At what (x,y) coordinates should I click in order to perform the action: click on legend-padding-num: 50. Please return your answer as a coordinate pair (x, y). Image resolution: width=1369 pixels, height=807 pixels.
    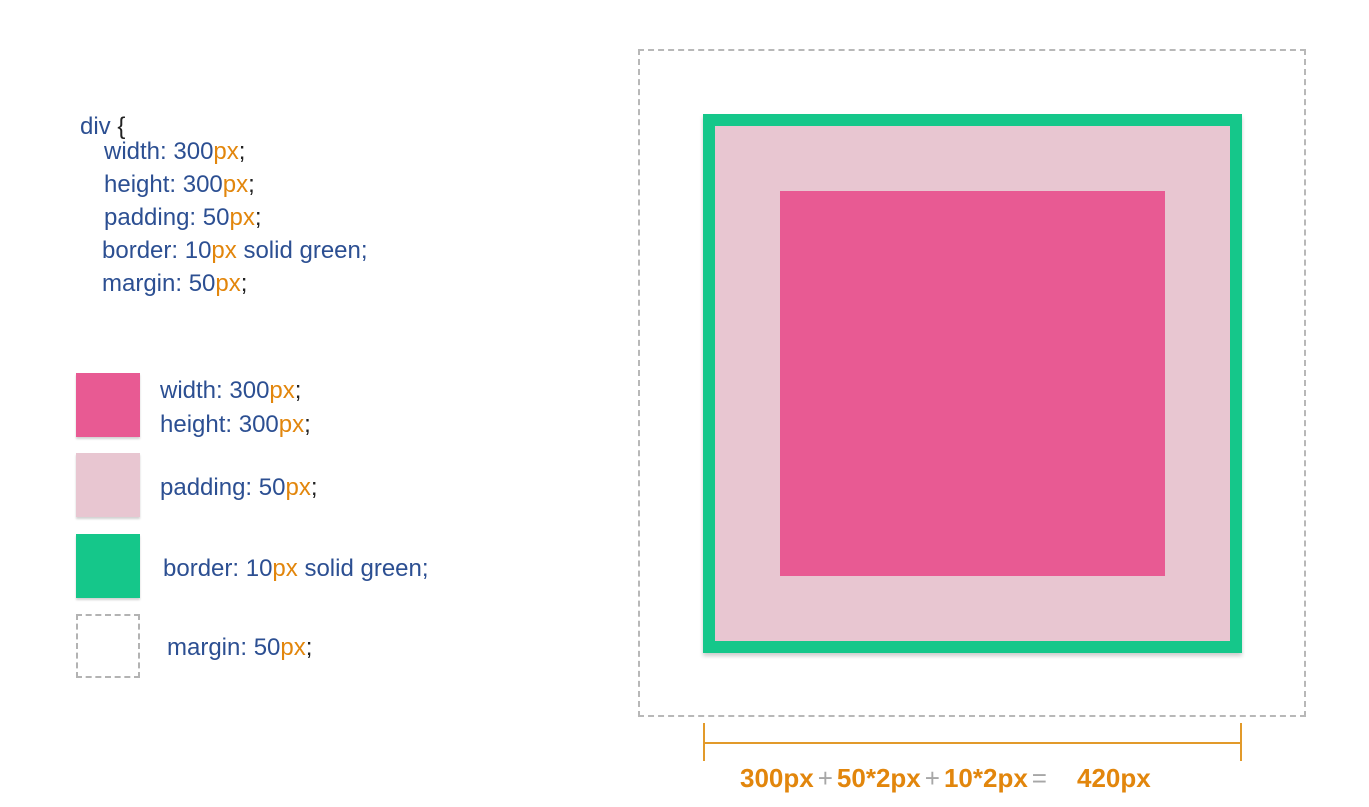
    Looking at the image, I should click on (272, 487).